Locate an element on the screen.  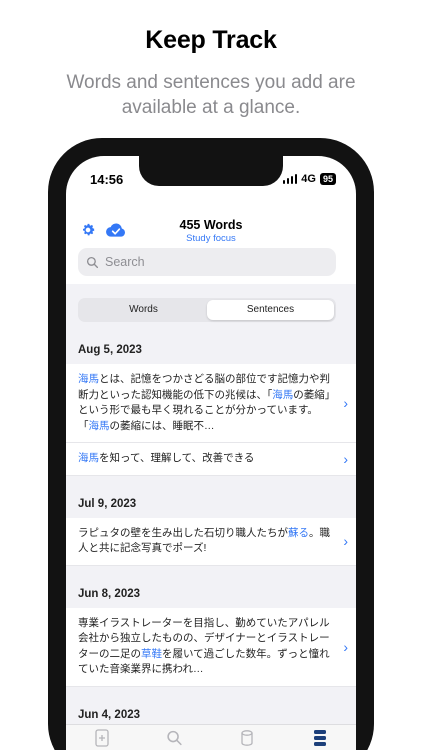
sentence-text: ラピュタの壁を生み出した石切り職人たちが is located at coordinates (183, 532).